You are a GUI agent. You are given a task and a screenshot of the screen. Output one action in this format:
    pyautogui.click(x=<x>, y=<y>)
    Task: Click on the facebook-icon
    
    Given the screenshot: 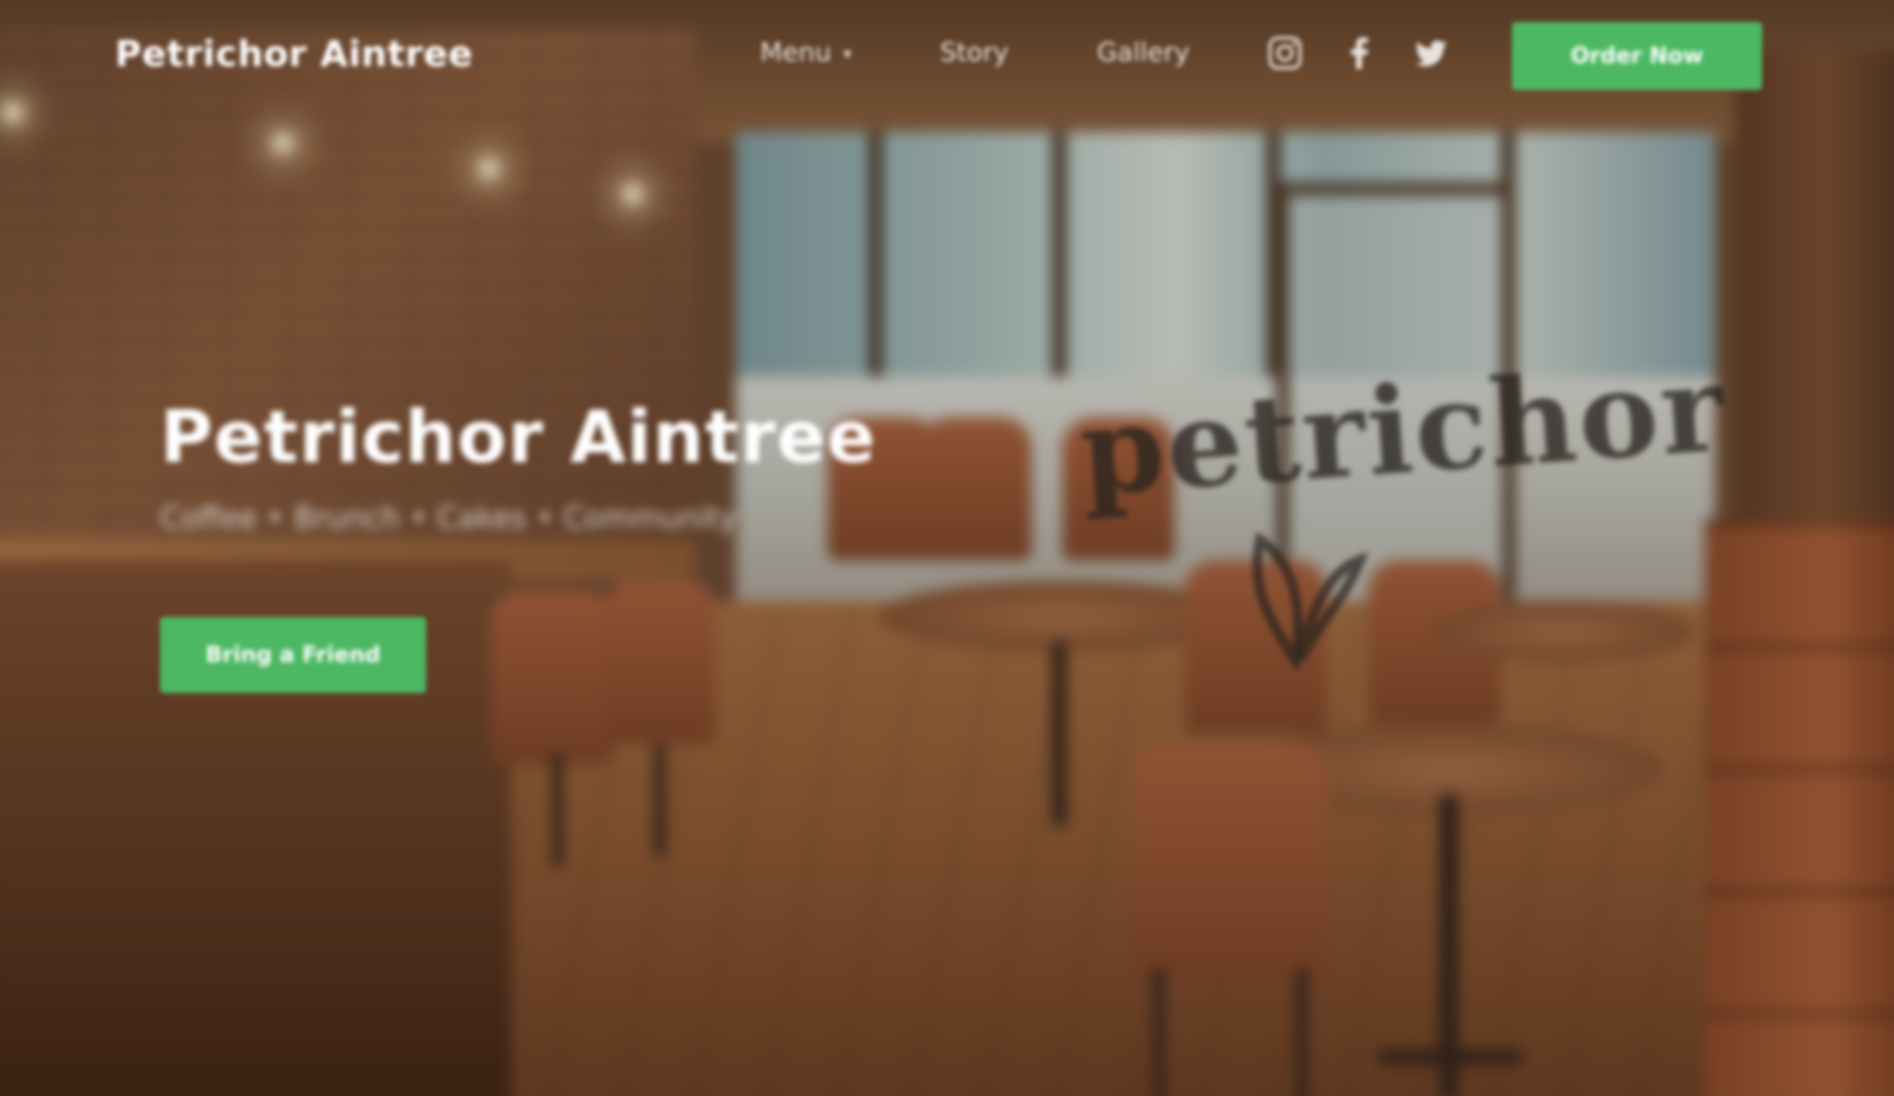 What is the action you would take?
    pyautogui.click(x=1359, y=53)
    